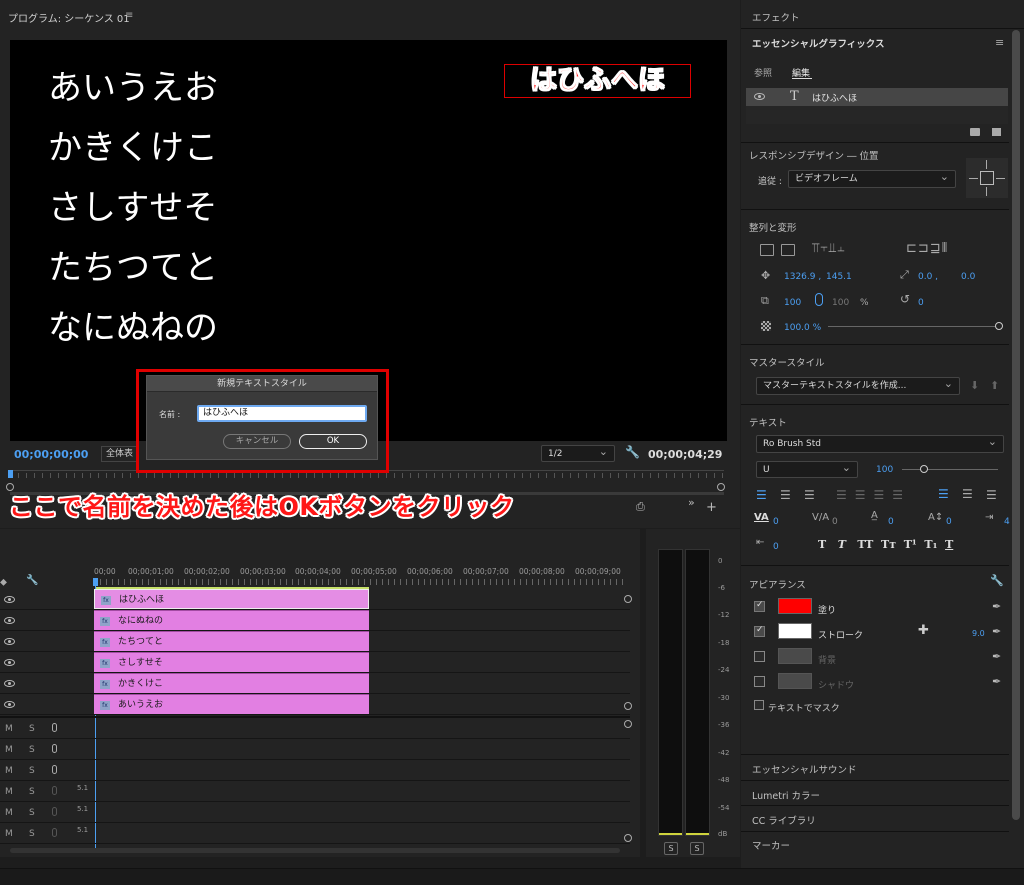 This screenshot has height=885, width=1024. I want to click on timeline-clip-selected: fx はひふへほ, so click(231, 599).